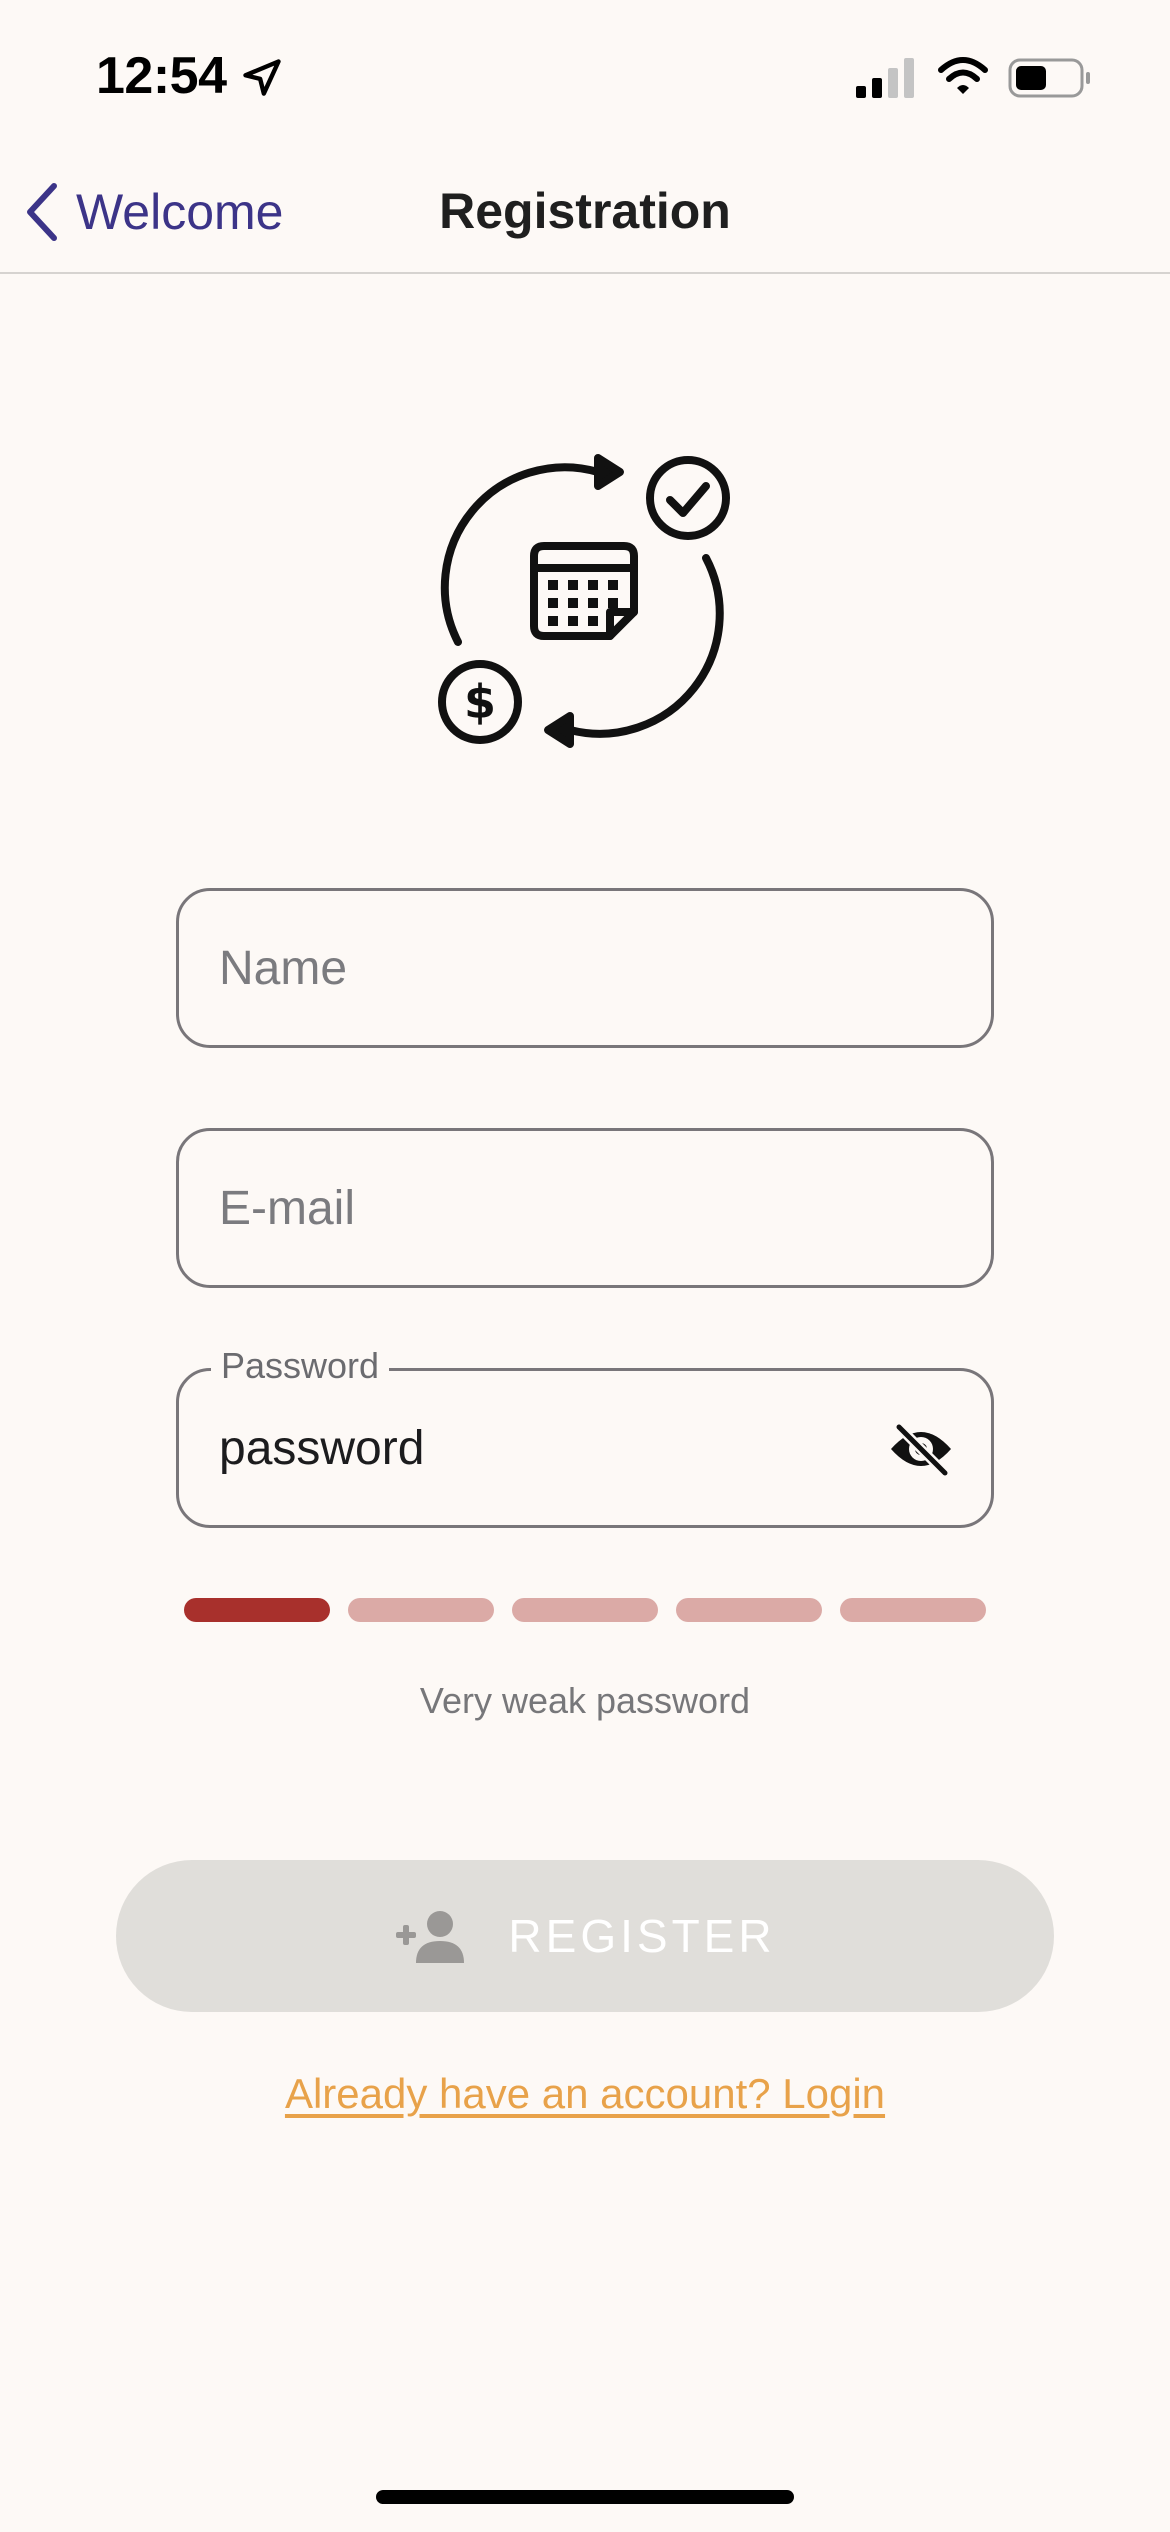 Image resolution: width=1170 pixels, height=2532 pixels. I want to click on cellular-signal-icon, so click(885, 78).